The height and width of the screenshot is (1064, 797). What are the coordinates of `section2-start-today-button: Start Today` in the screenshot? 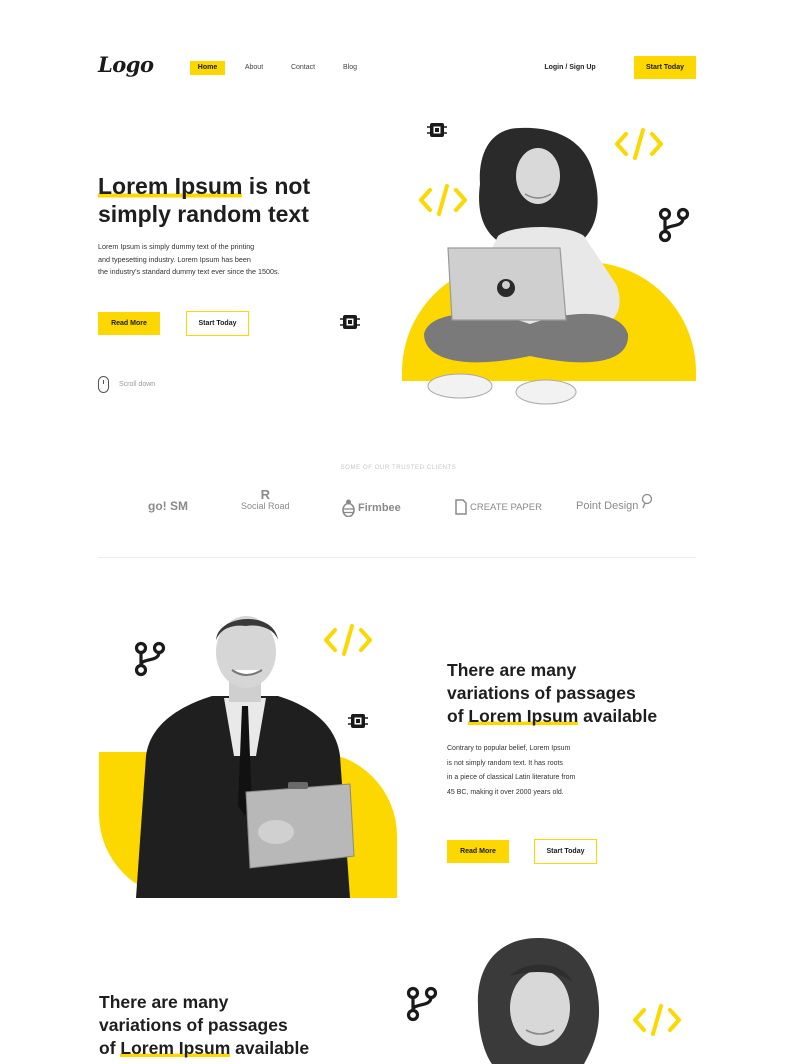 It's located at (565, 851).